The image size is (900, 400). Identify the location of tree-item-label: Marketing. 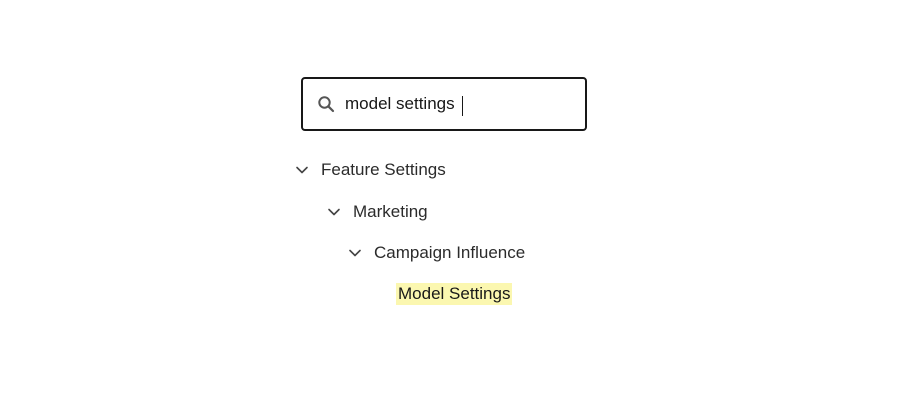
(390, 211).